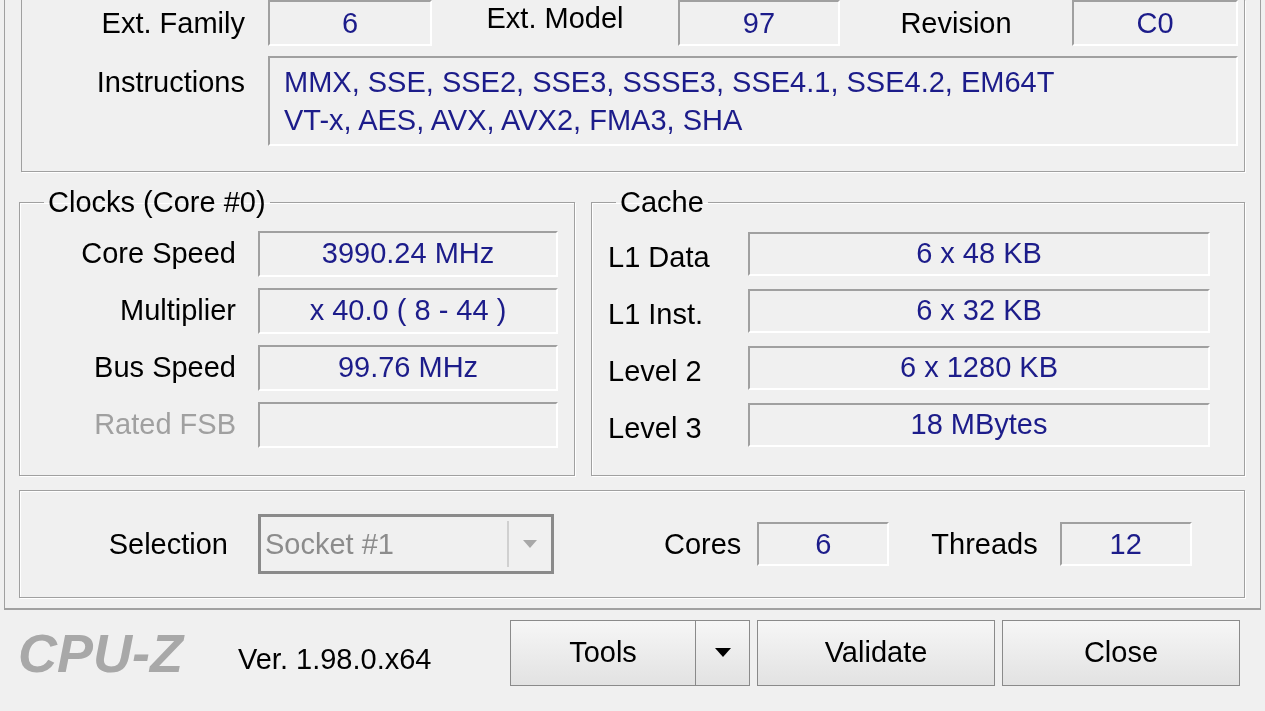  What do you see at coordinates (979, 310) in the screenshot?
I see `value-field: 6 x 32 KB` at bounding box center [979, 310].